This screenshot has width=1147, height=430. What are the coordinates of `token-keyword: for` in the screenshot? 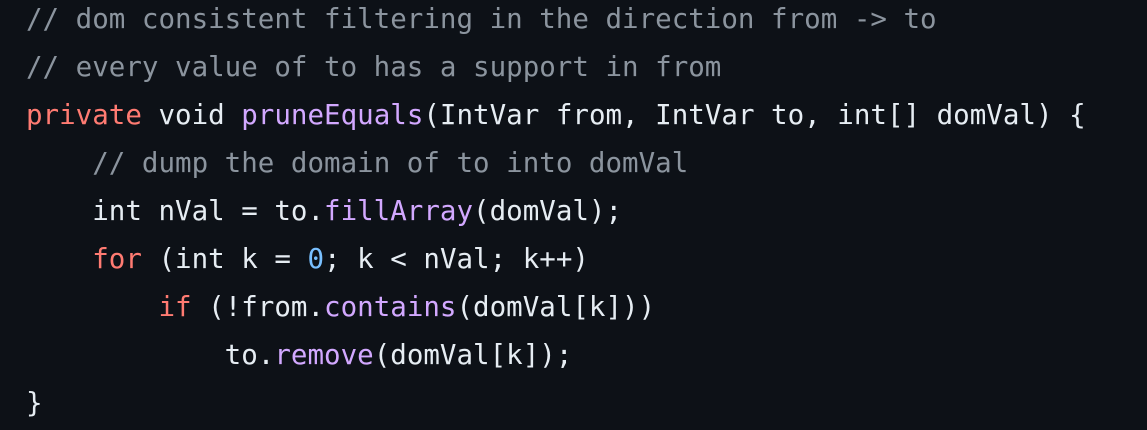 It's located at (117, 259).